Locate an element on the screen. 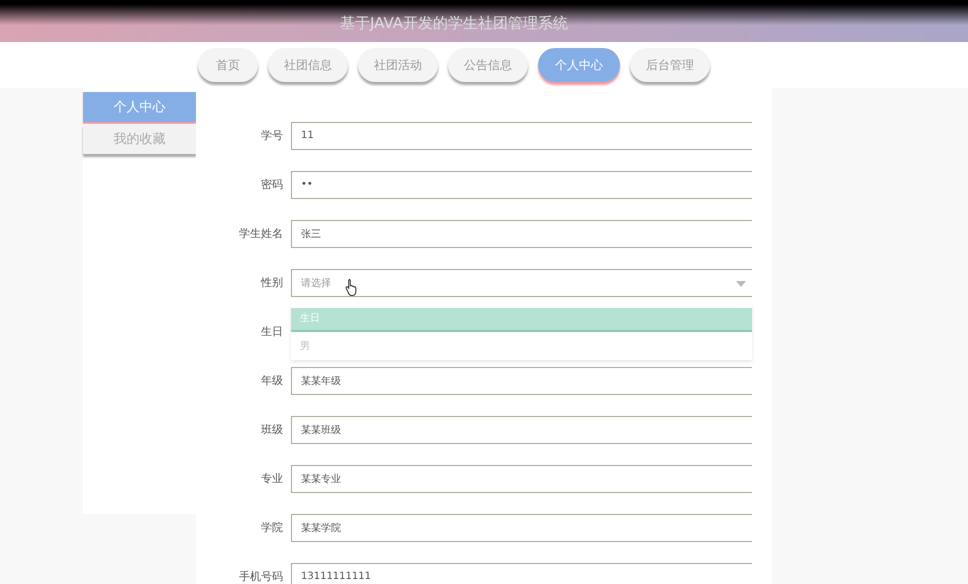 This screenshot has width=968, height=584. nav-tab: 个人中心 is located at coordinates (579, 65).